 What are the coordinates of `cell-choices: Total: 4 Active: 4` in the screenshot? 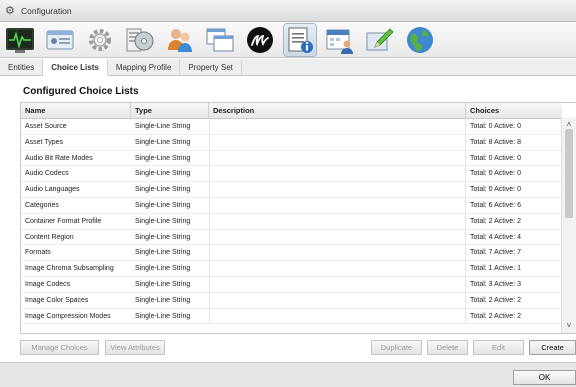 It's located at (495, 237).